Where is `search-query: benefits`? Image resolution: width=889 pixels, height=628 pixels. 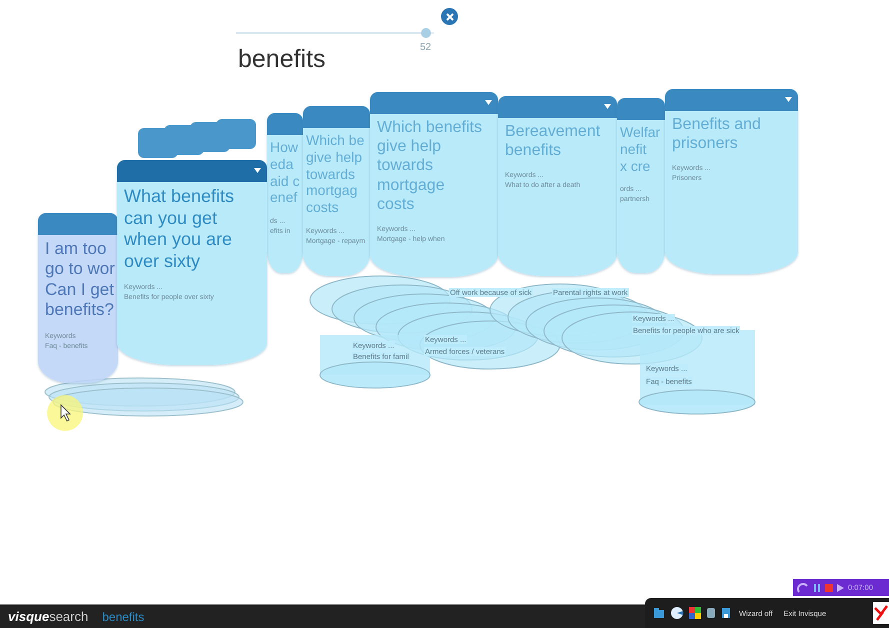 search-query: benefits is located at coordinates (282, 59).